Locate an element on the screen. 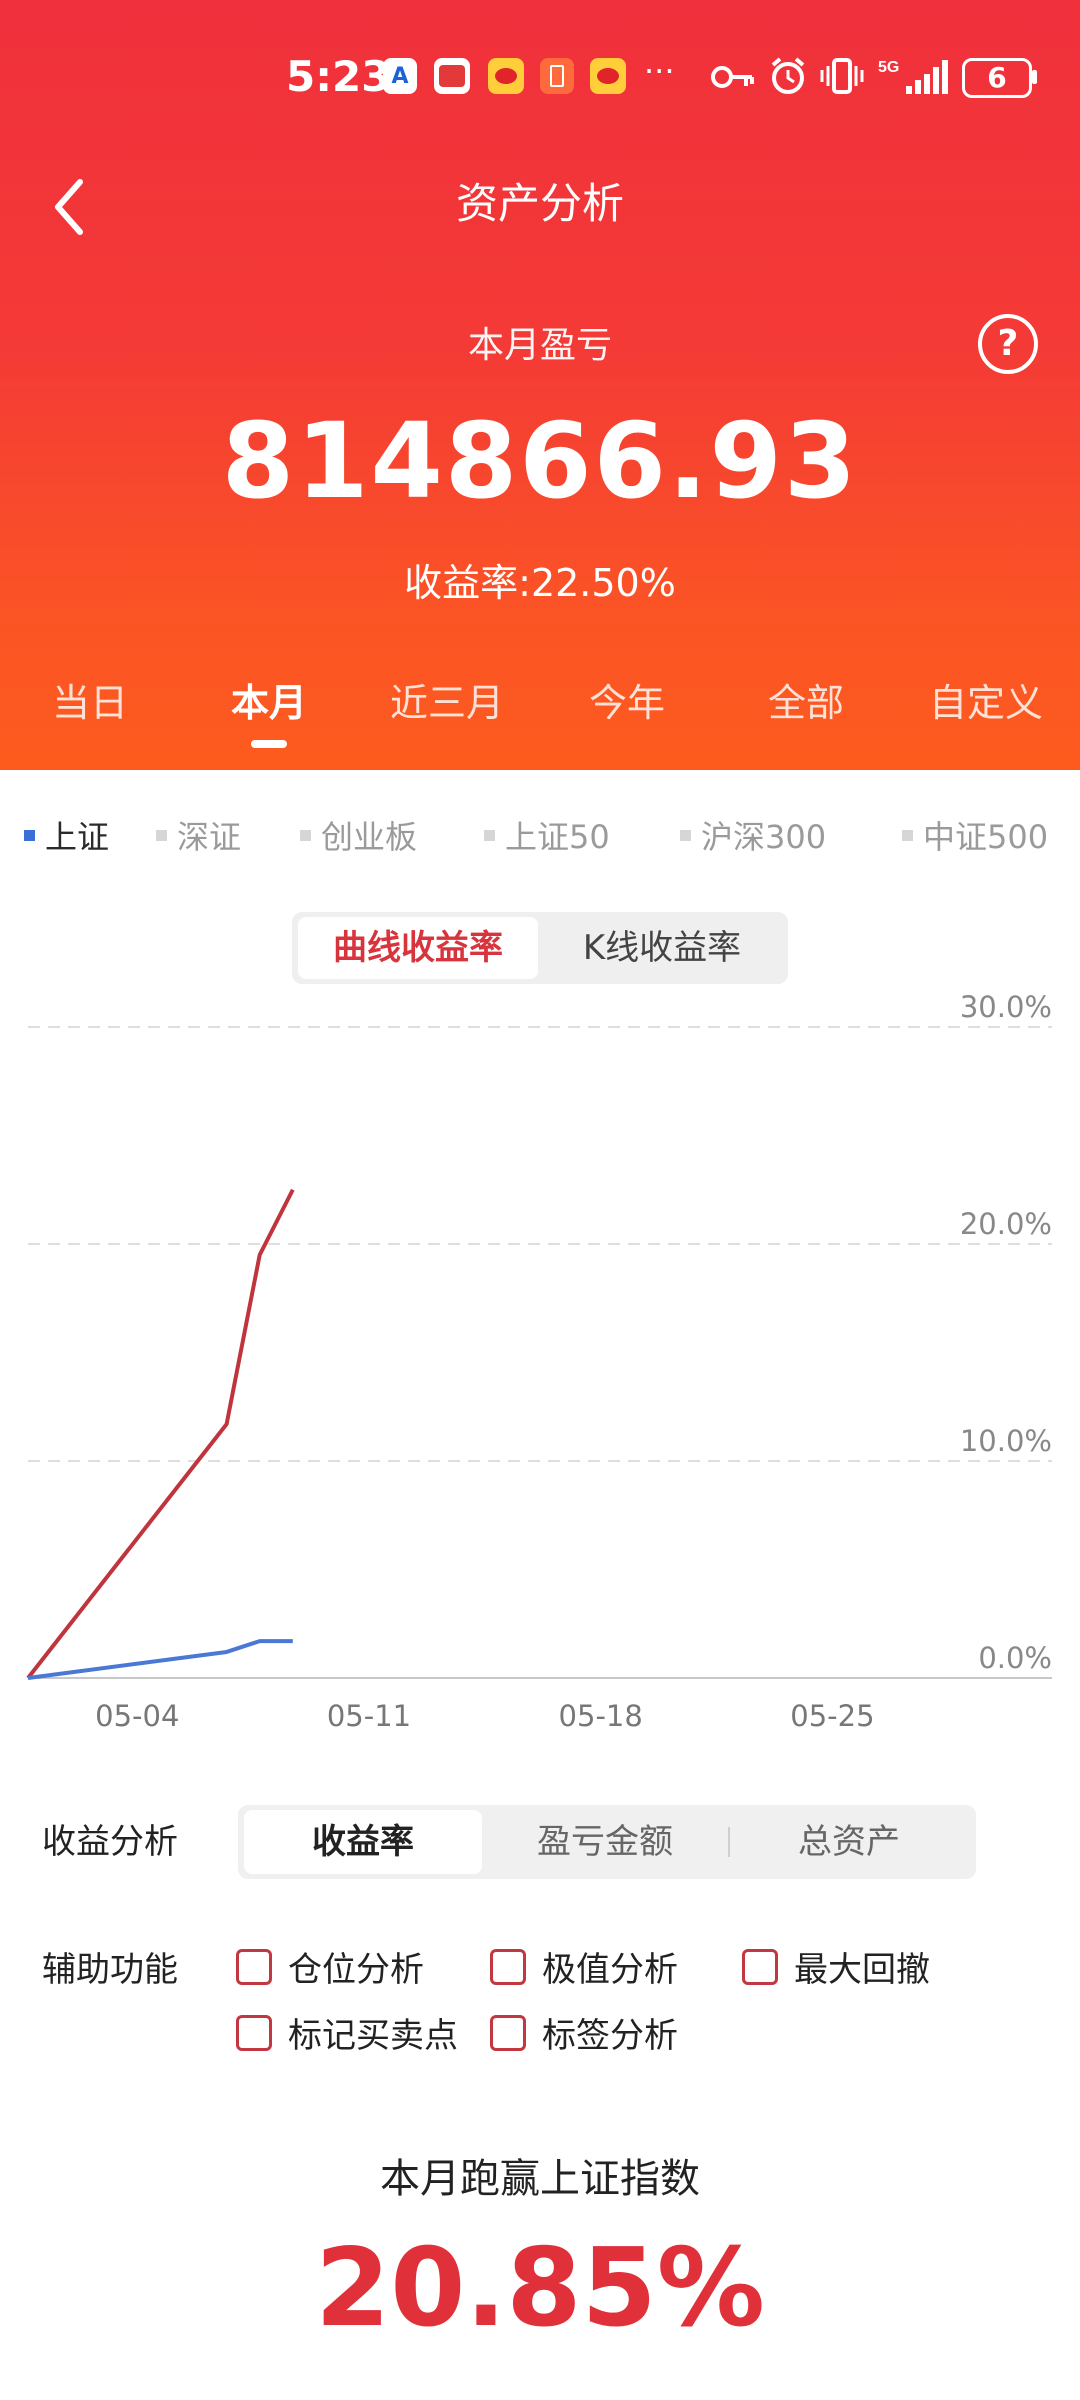  index-shenzhen: 深证 is located at coordinates (198, 835).